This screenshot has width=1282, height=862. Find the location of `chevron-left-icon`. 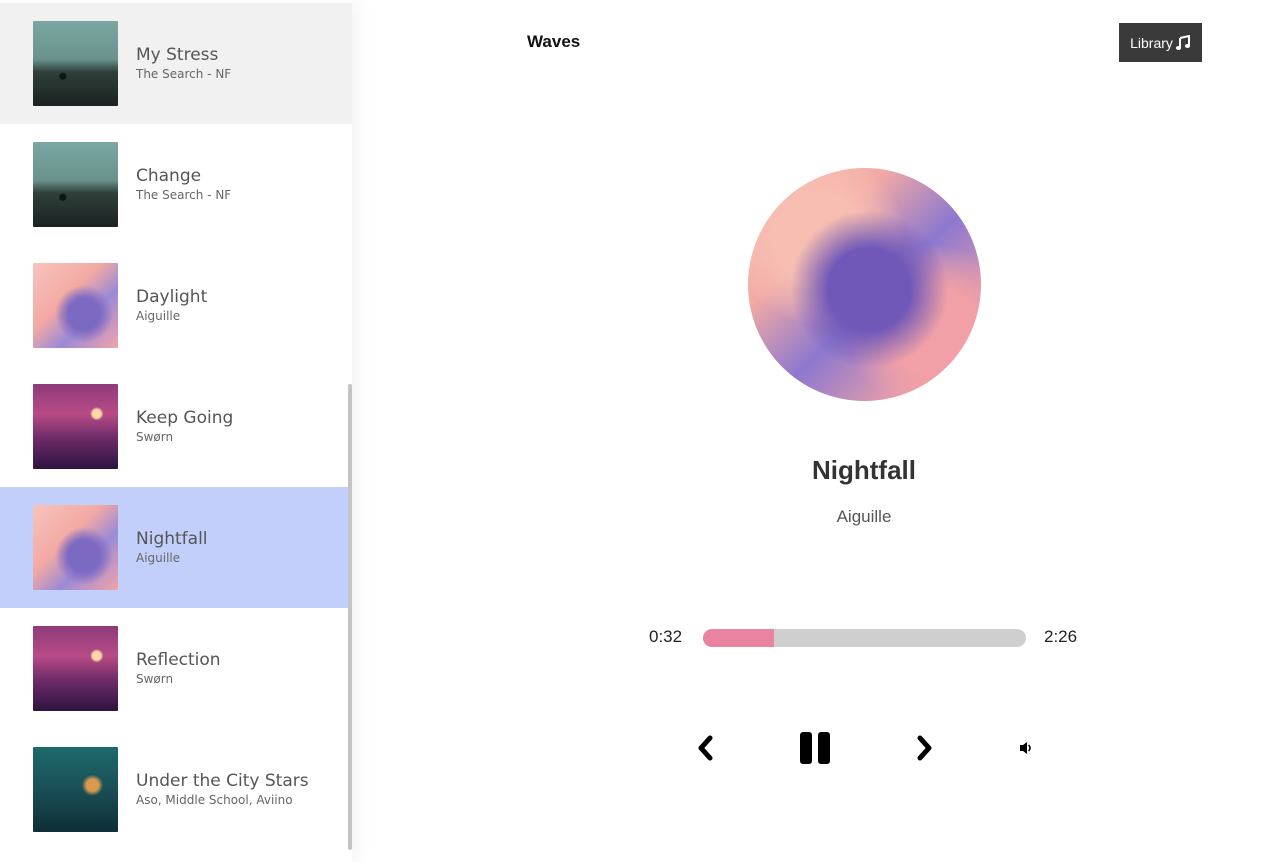

chevron-left-icon is located at coordinates (705, 748).